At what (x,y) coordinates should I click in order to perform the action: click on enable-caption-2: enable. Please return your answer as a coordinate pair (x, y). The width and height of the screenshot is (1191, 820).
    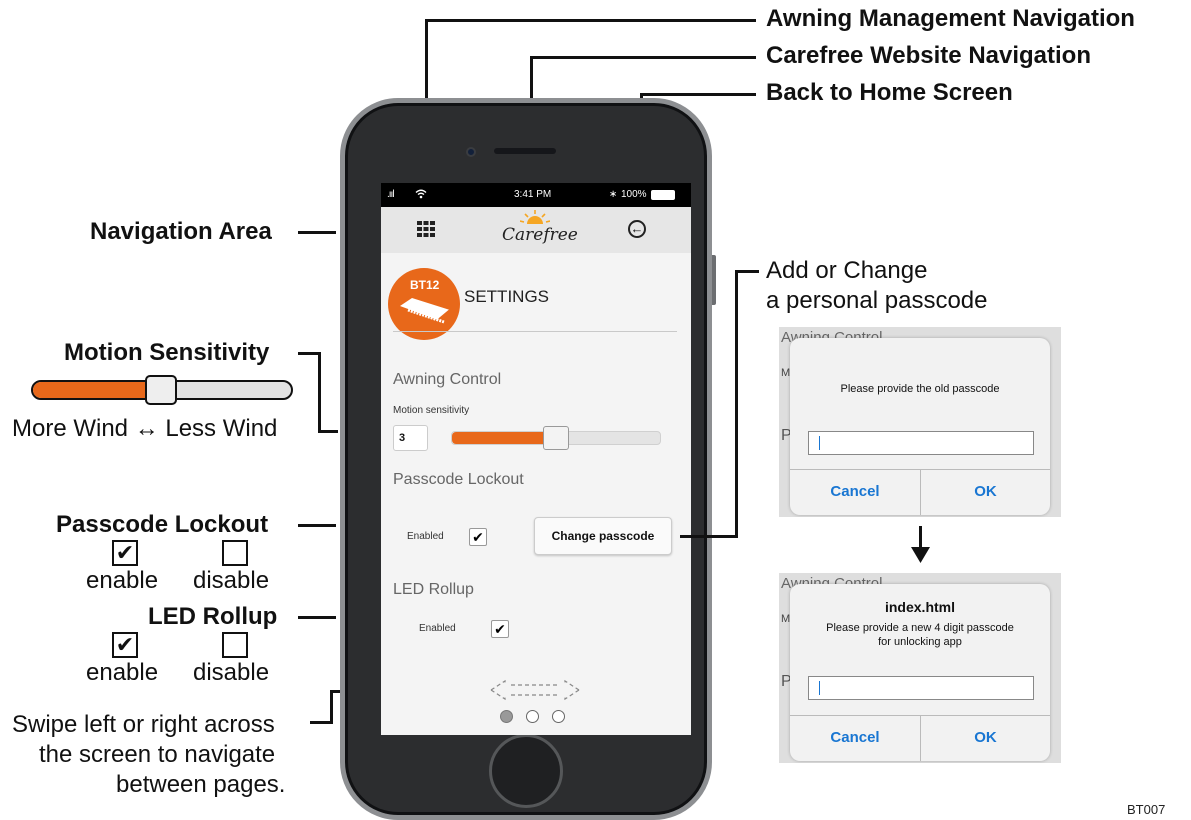
    Looking at the image, I should click on (122, 672).